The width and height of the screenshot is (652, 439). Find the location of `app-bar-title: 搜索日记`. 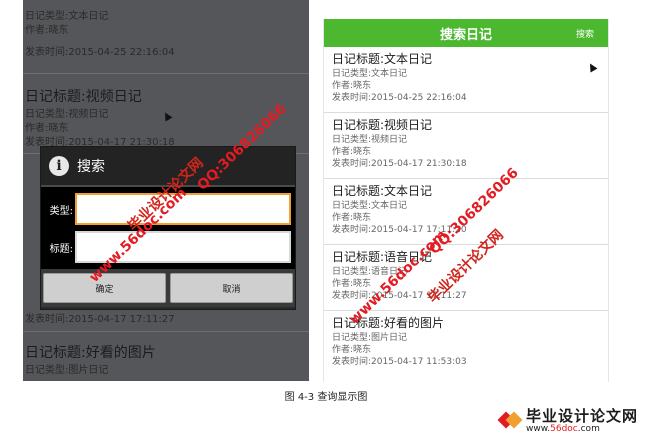

app-bar-title: 搜索日记 is located at coordinates (465, 35).